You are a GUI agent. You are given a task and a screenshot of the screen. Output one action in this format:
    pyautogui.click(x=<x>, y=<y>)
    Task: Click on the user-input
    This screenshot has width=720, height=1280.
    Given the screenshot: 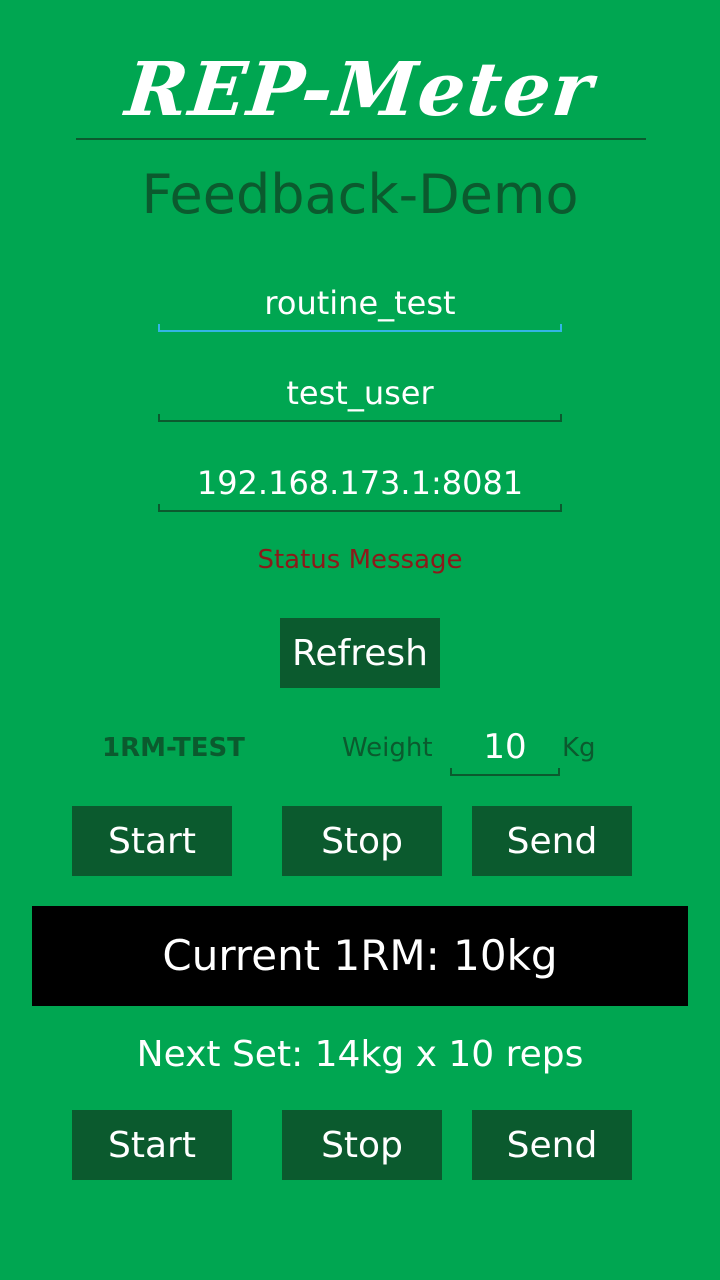 What is the action you would take?
    pyautogui.click(x=360, y=393)
    